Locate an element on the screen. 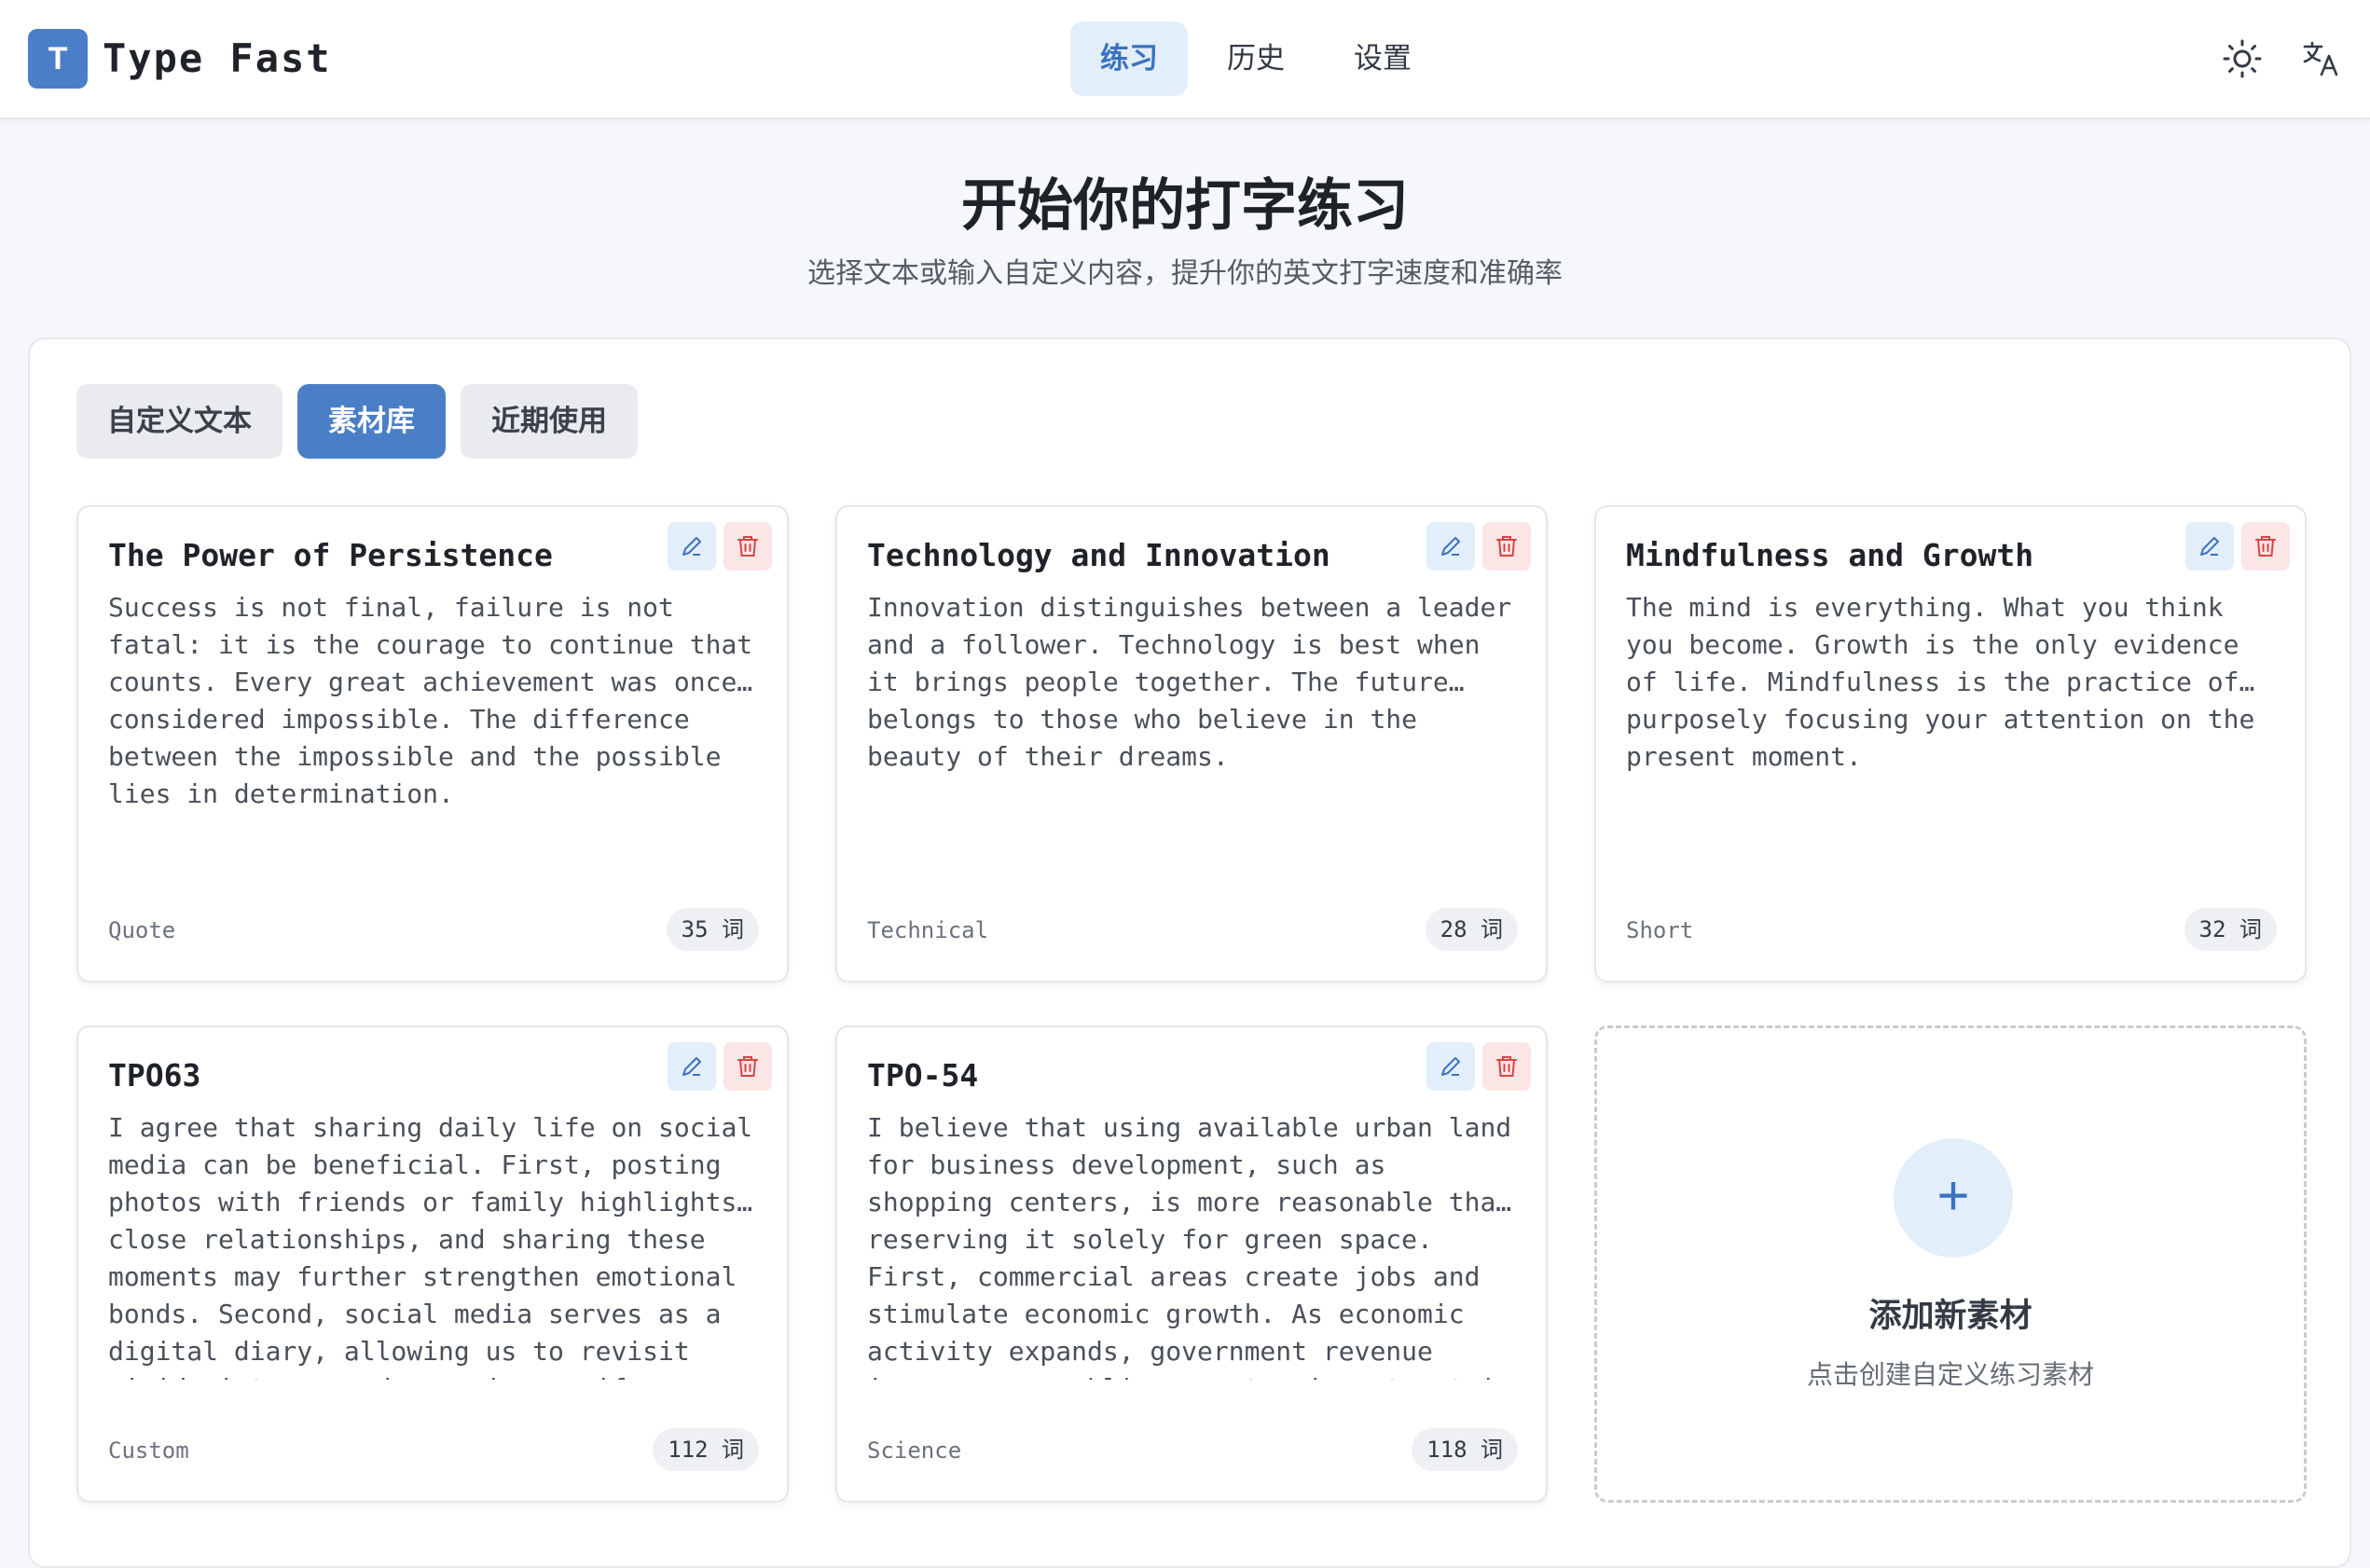 The height and width of the screenshot is (1568, 2370). sun-icon is located at coordinates (2242, 58).